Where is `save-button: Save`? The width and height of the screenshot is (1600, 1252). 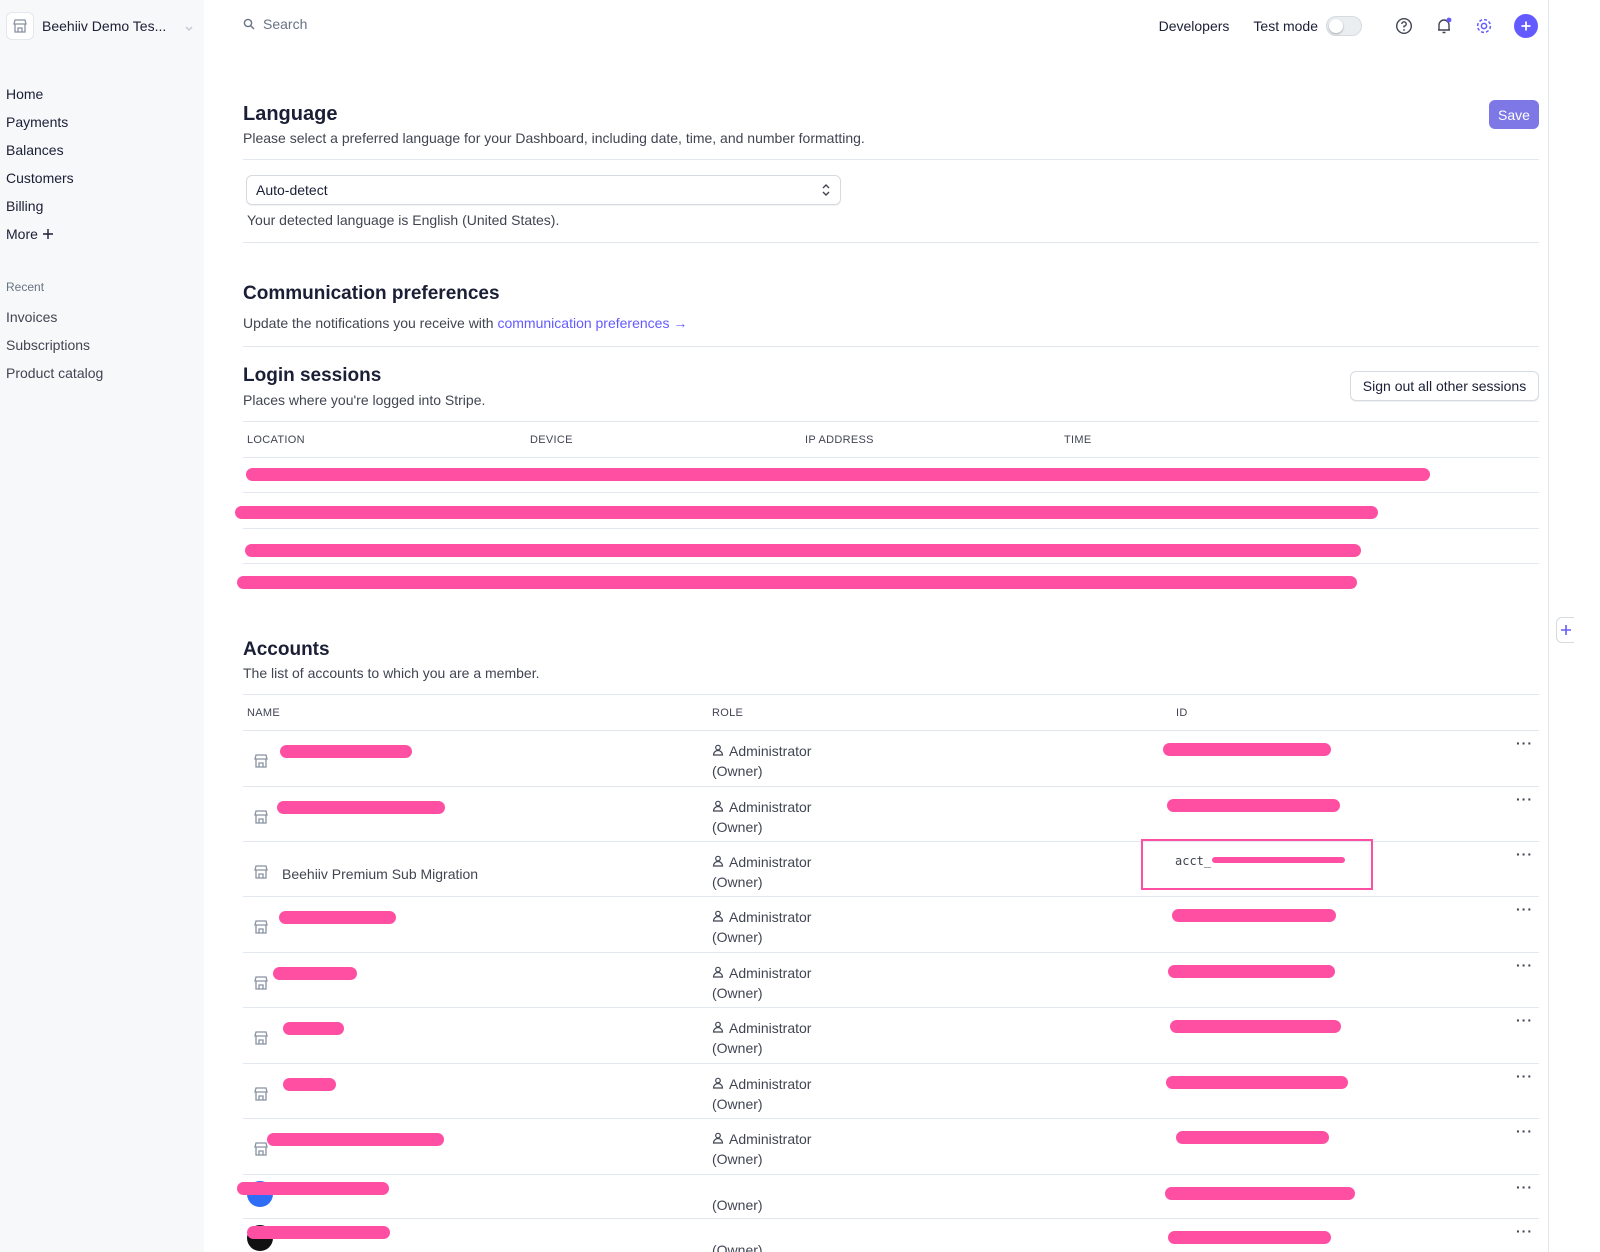 save-button: Save is located at coordinates (1514, 114).